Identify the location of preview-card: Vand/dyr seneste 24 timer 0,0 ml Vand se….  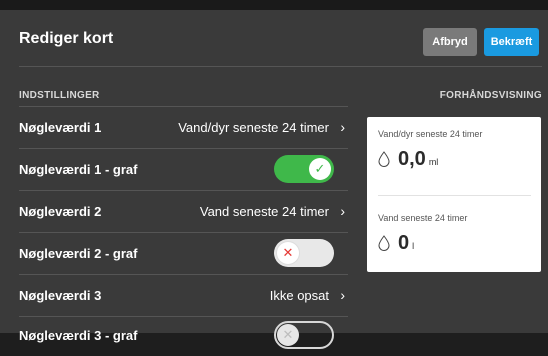
(454, 194).